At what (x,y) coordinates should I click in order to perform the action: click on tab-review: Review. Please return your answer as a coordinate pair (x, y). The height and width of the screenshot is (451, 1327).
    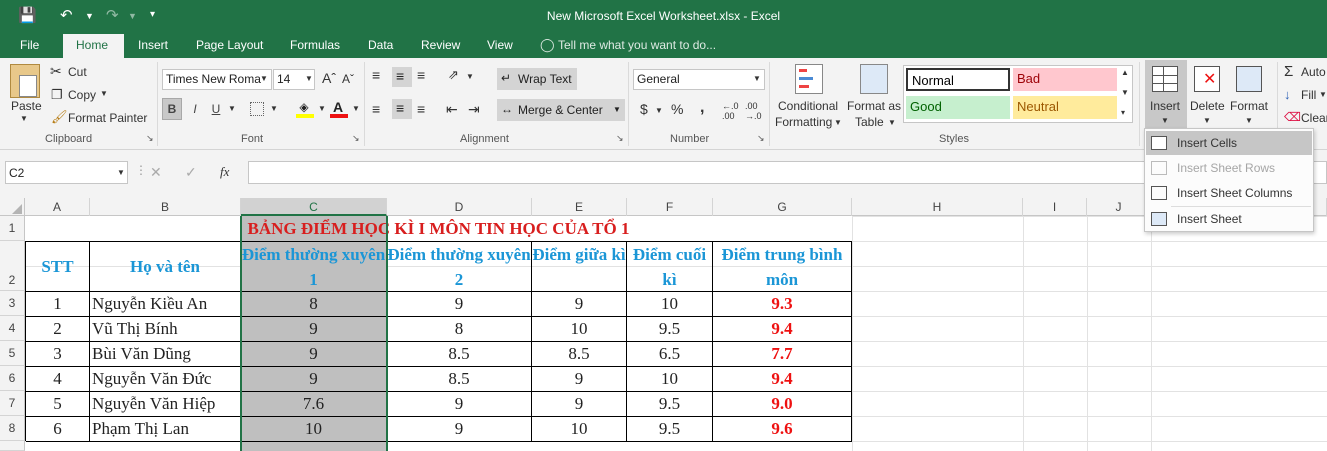
    Looking at the image, I should click on (440, 45).